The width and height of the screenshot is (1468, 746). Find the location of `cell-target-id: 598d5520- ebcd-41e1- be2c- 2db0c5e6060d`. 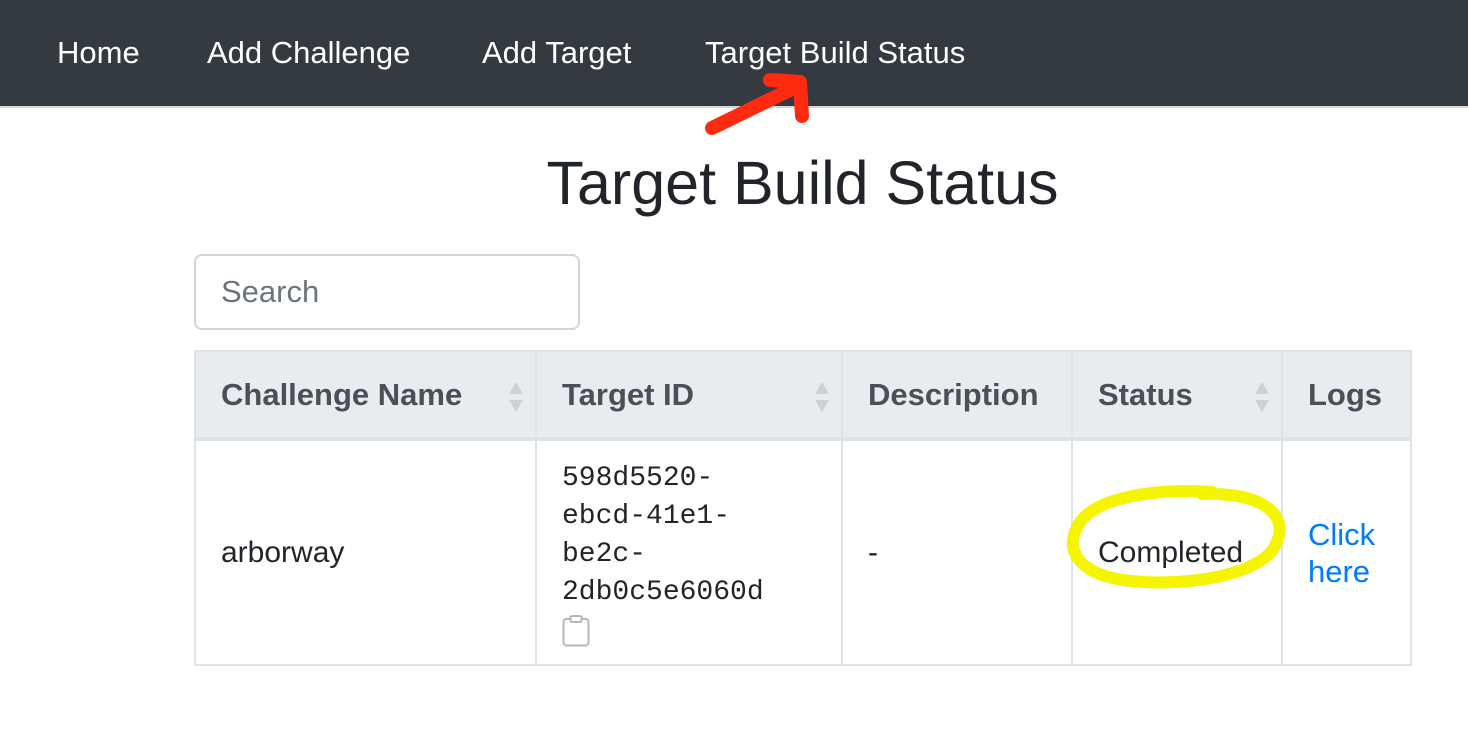

cell-target-id: 598d5520- ebcd-41e1- be2c- 2db0c5e6060d is located at coordinates (689, 552).